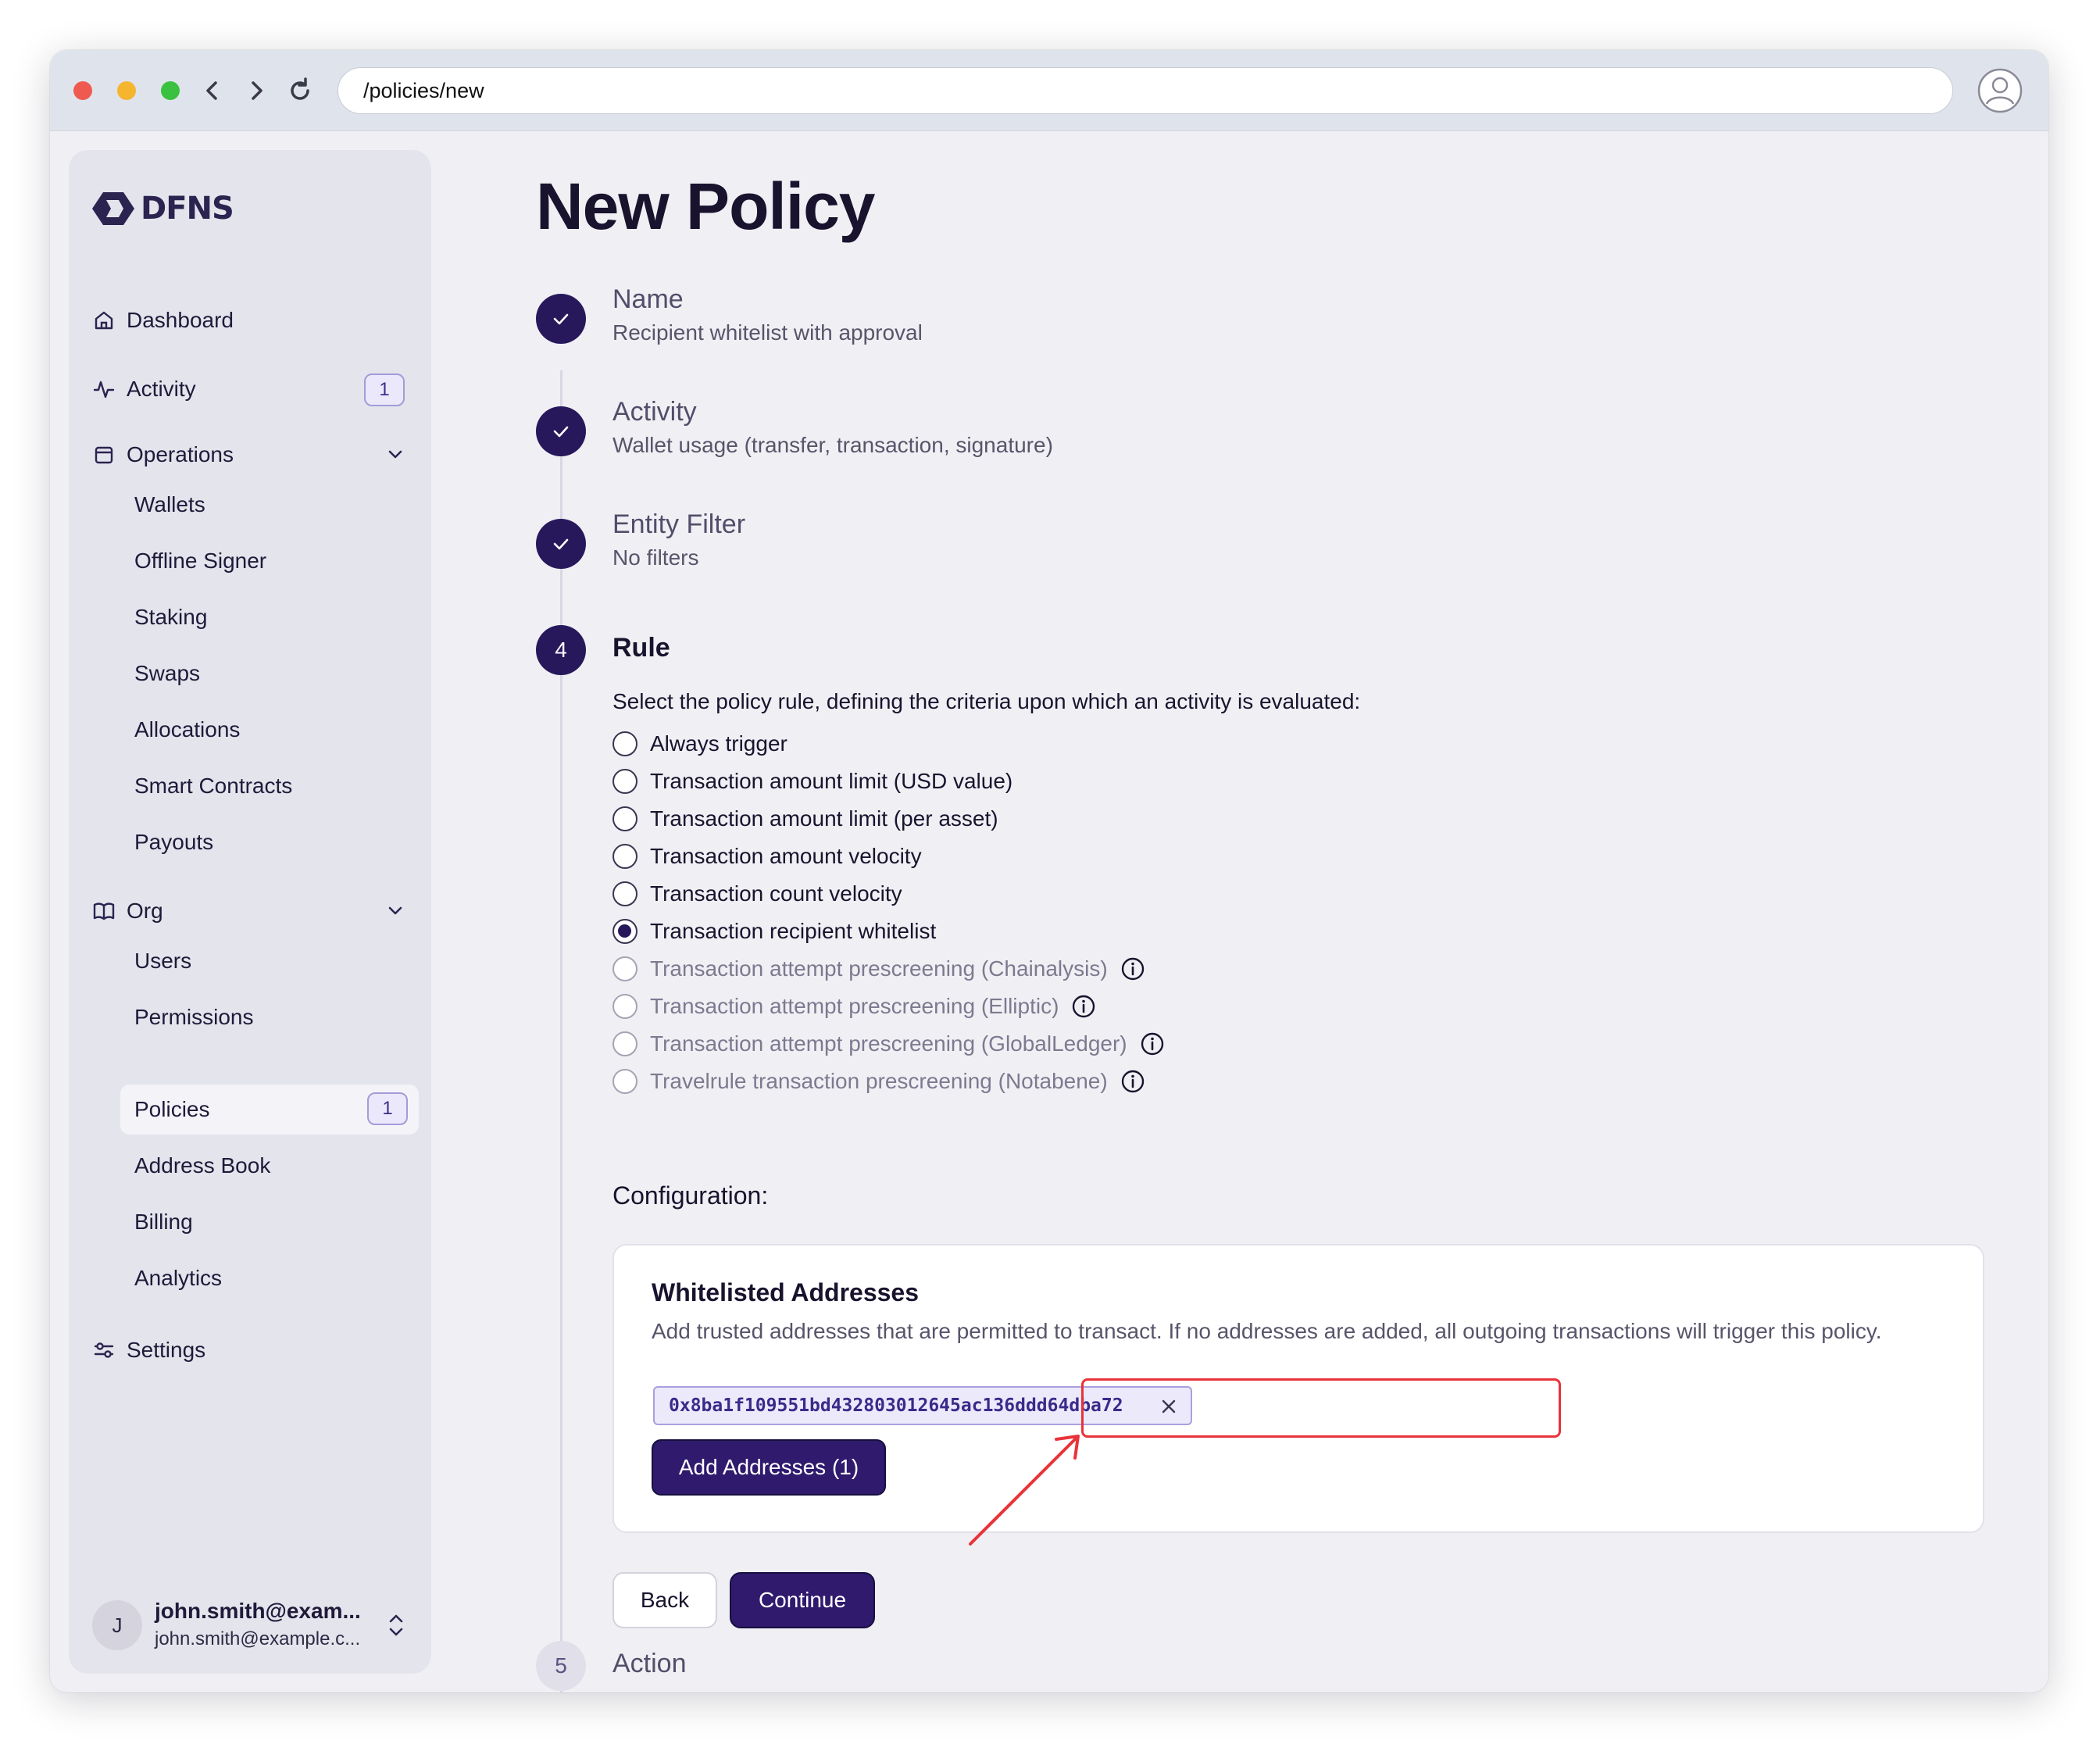  What do you see at coordinates (162, 961) in the screenshot?
I see `nav-item-users: Users` at bounding box center [162, 961].